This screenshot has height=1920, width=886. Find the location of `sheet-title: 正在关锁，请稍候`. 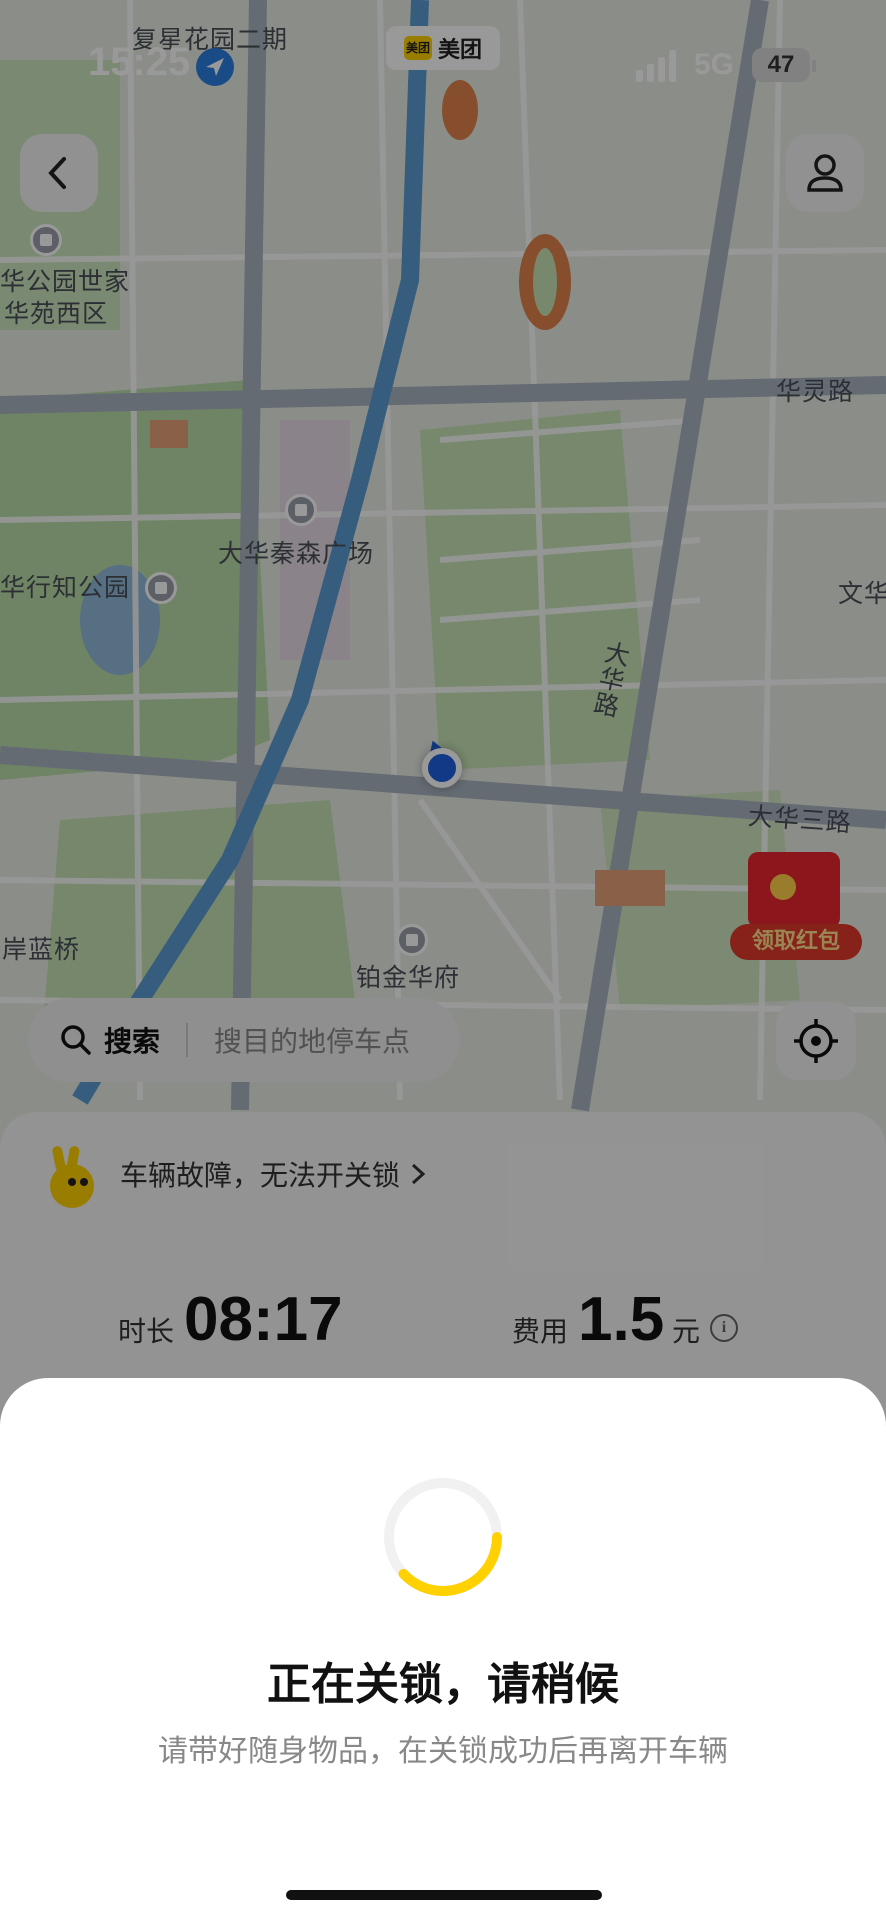

sheet-title: 正在关锁，请稍候 is located at coordinates (443, 1684).